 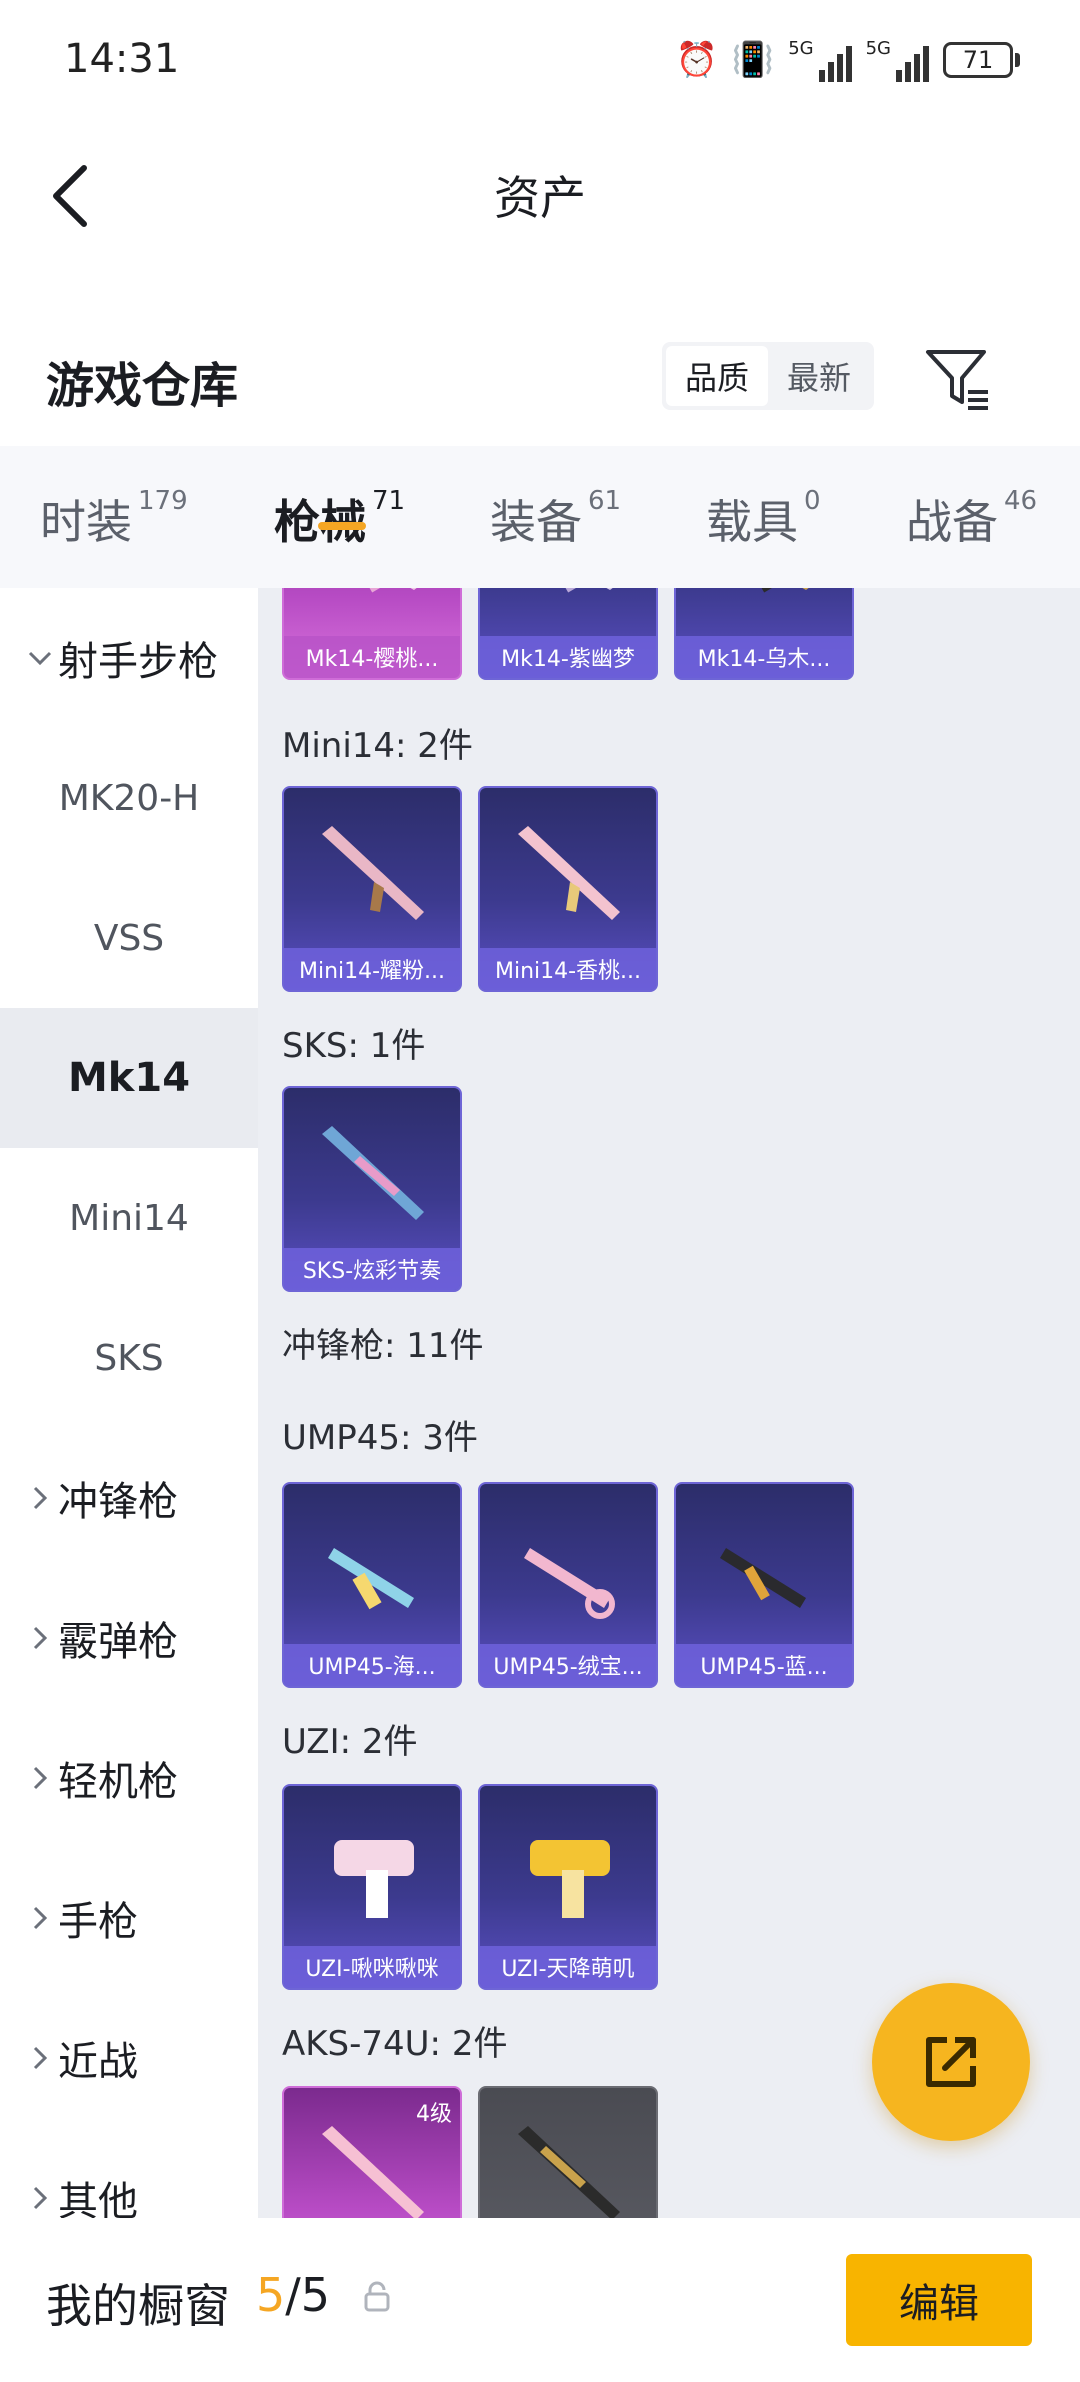 What do you see at coordinates (372, 2152) in the screenshot?
I see `skin-card: 4级` at bounding box center [372, 2152].